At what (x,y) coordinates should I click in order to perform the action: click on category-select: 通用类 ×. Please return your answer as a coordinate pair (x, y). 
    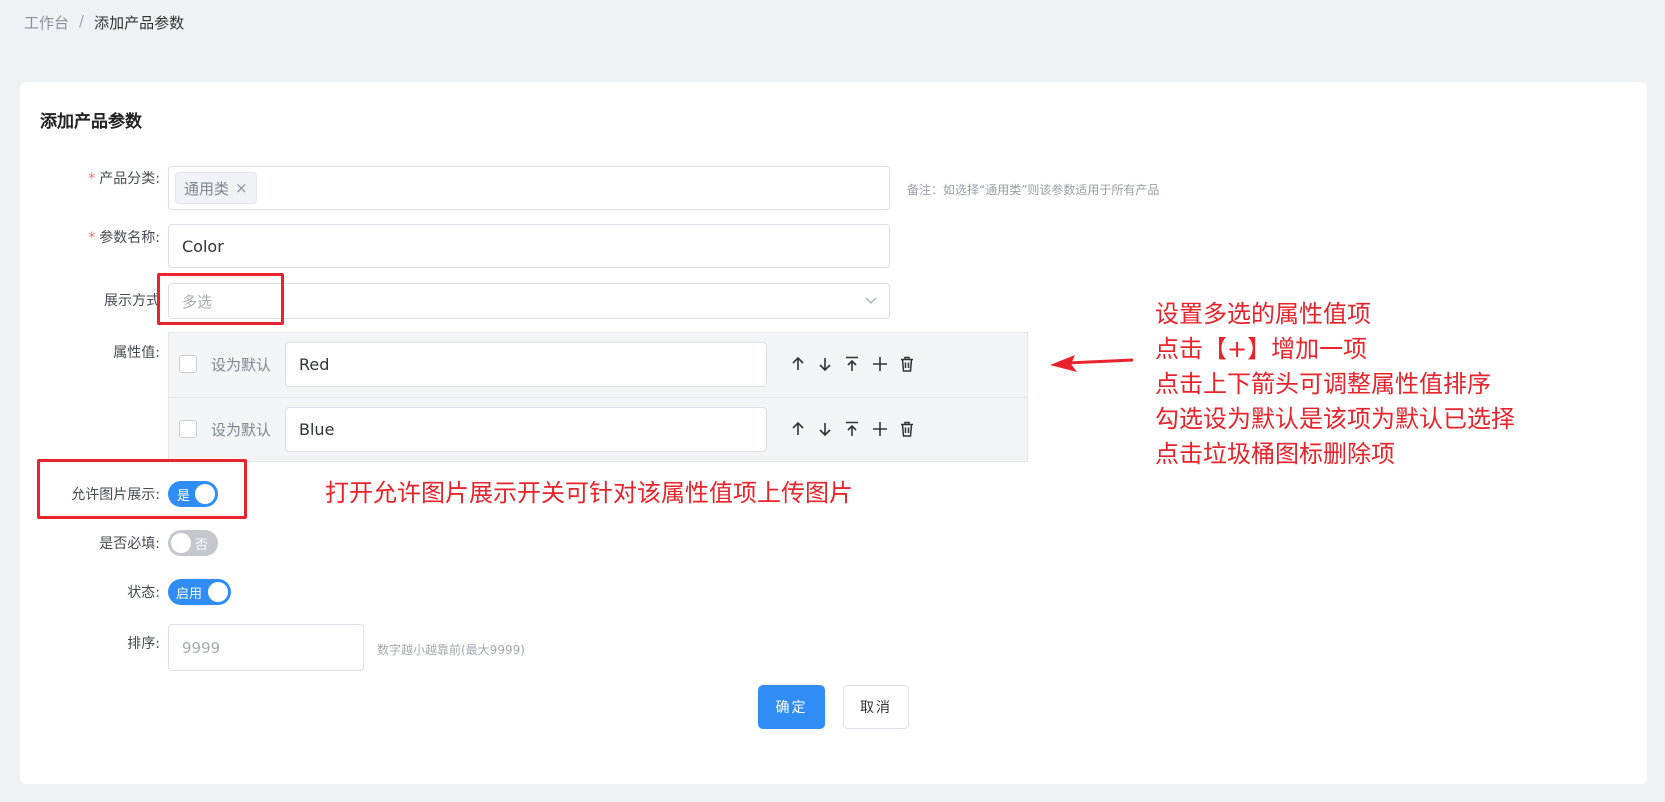
    Looking at the image, I should click on (529, 188).